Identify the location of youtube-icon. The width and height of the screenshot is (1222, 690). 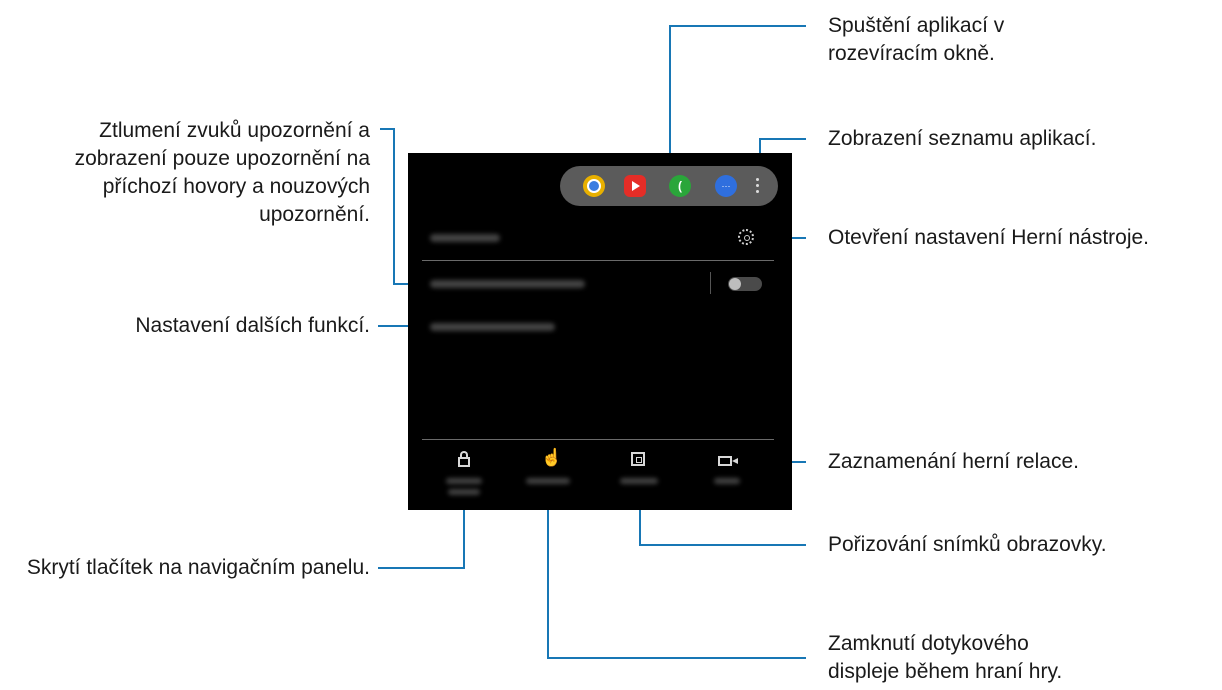
(635, 186).